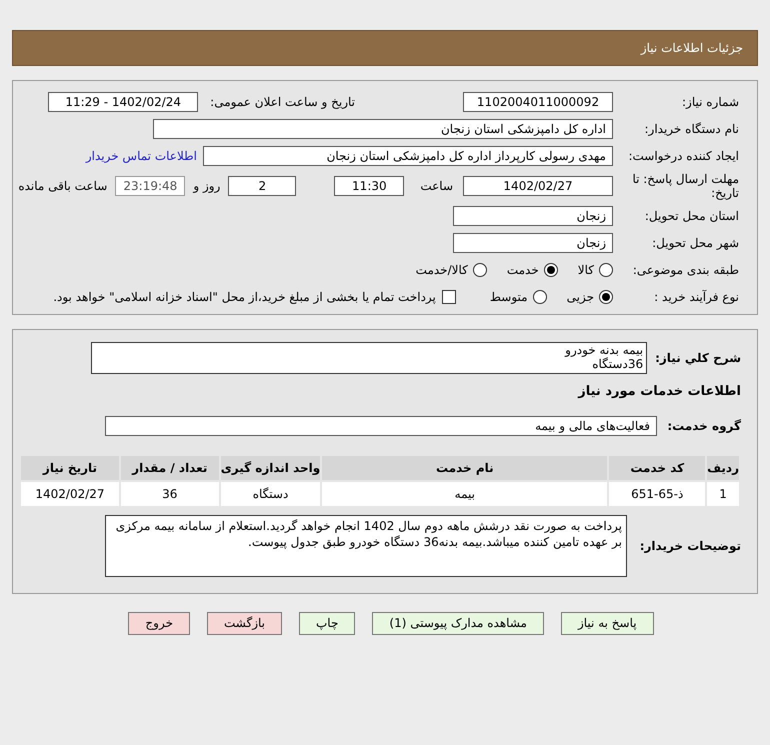  I want to click on field-label: مهلت ارسال پاسخ: تا تاریخ:, so click(685, 186).